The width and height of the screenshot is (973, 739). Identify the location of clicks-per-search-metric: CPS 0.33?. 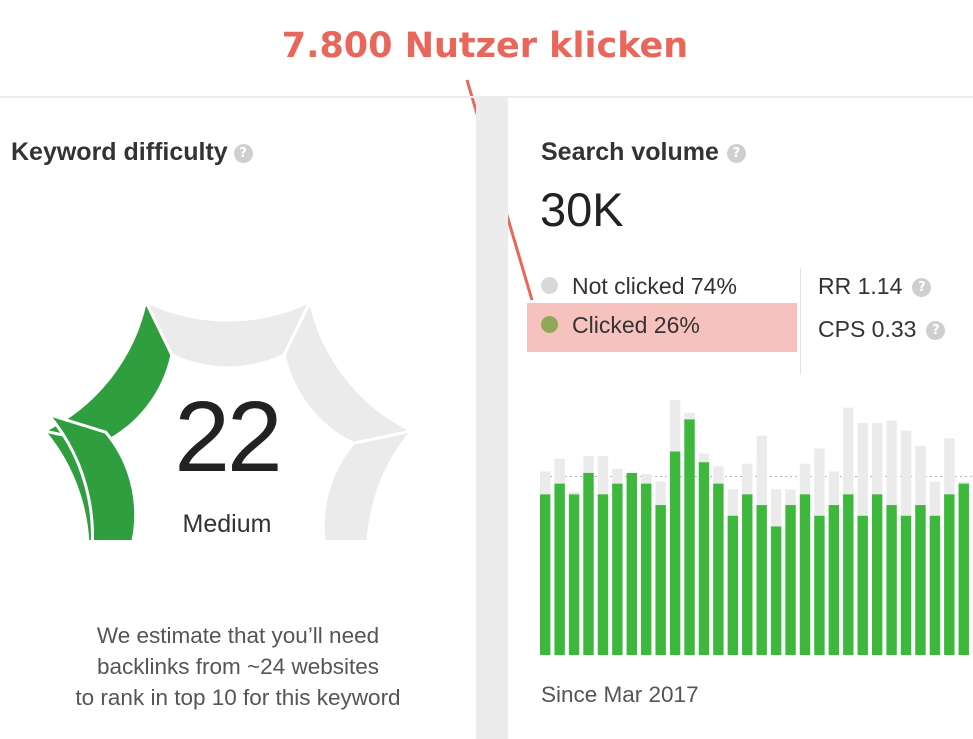
(882, 329).